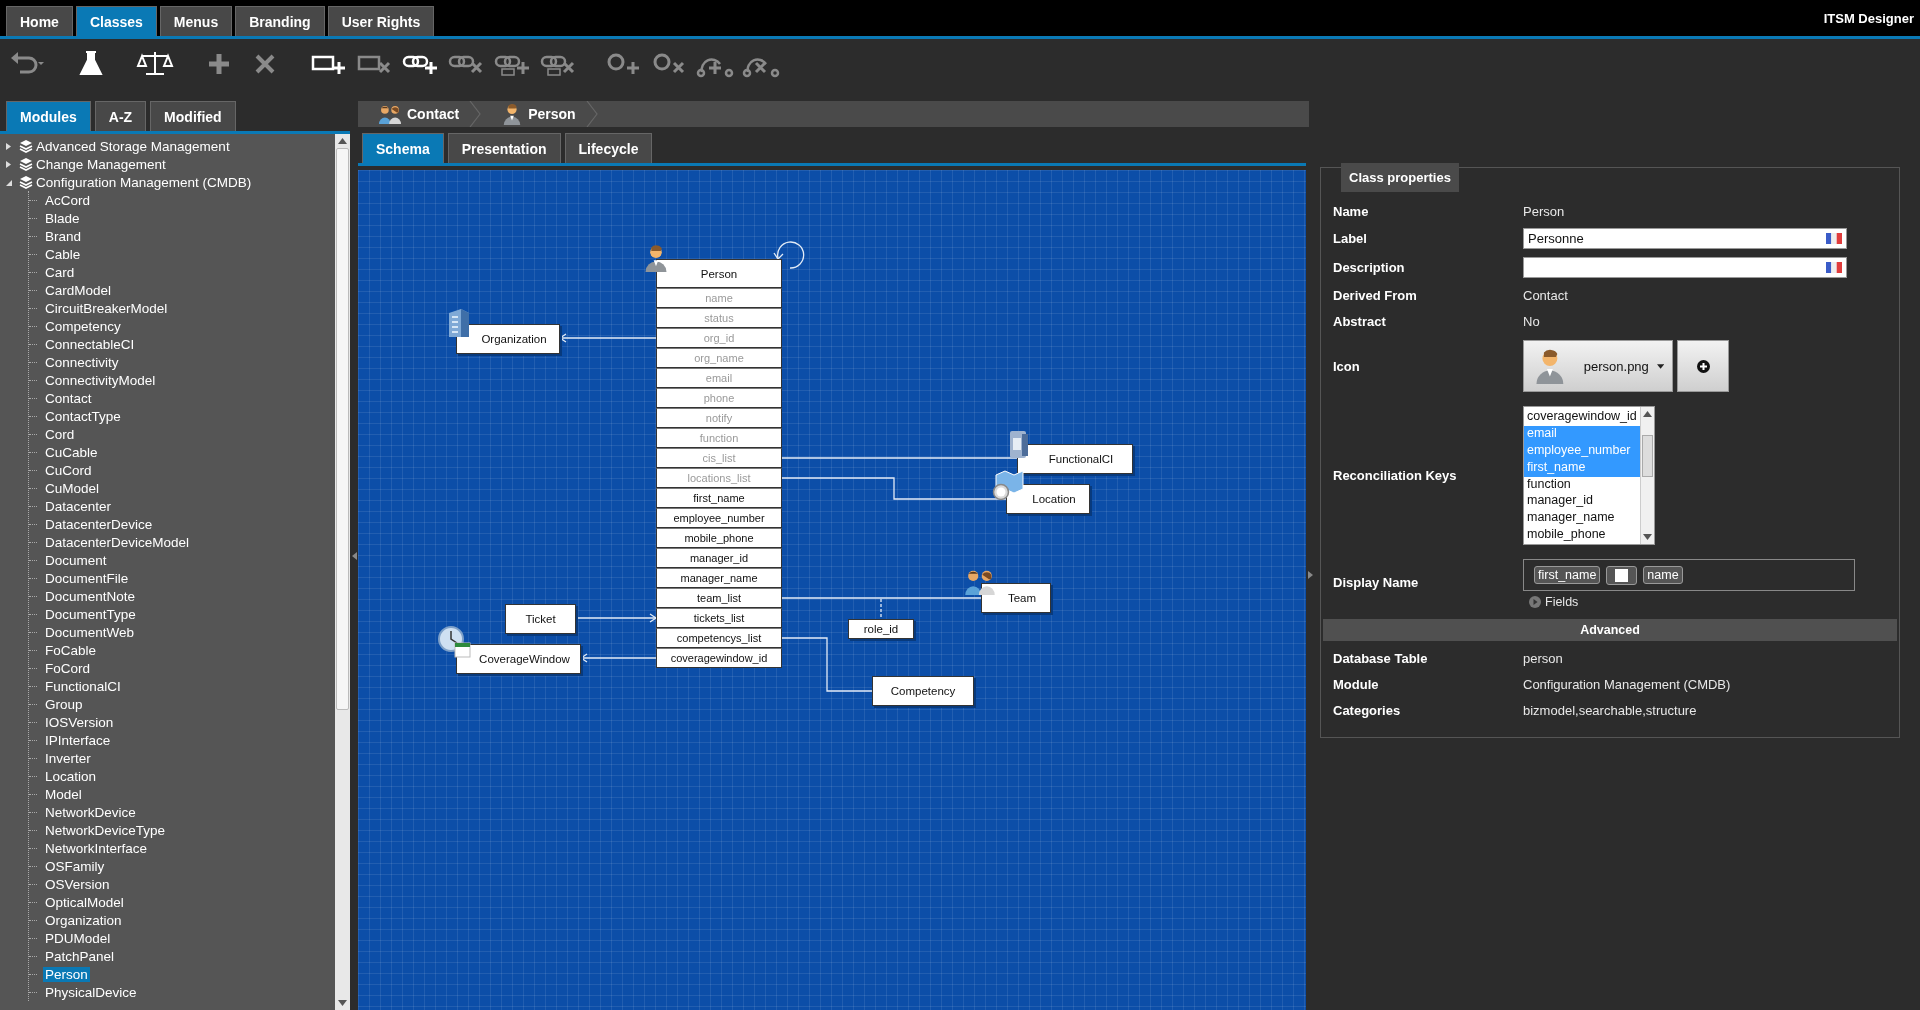  I want to click on tree-item: ConnectivityModel, so click(100, 380).